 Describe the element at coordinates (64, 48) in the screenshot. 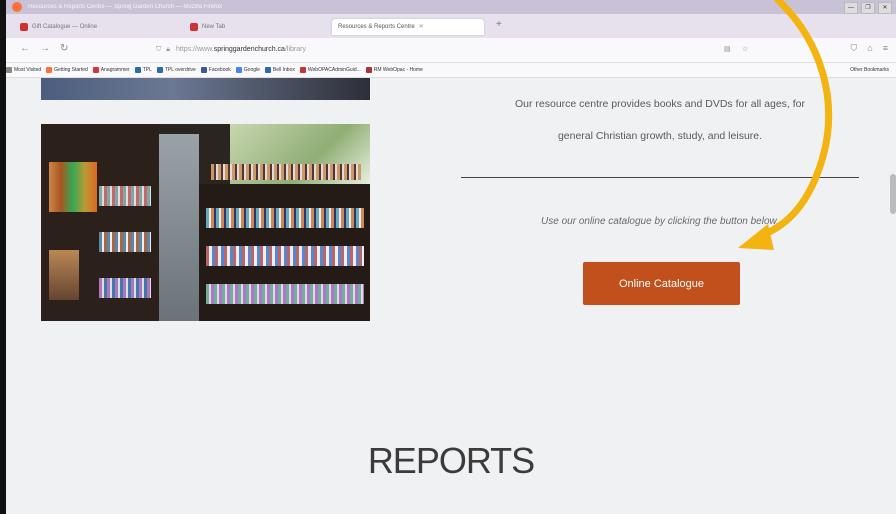

I see `reload-icon: ↻` at that location.